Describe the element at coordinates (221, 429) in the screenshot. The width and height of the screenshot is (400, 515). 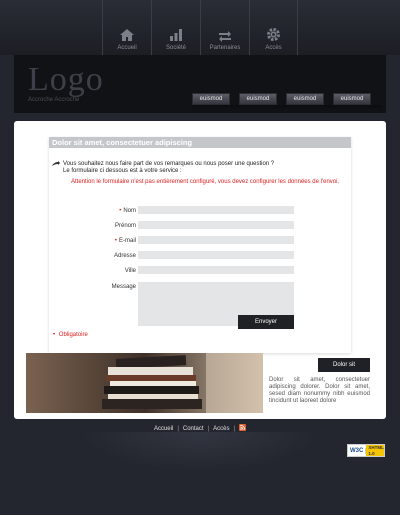
I see `footer-link-acces: Accès` at that location.